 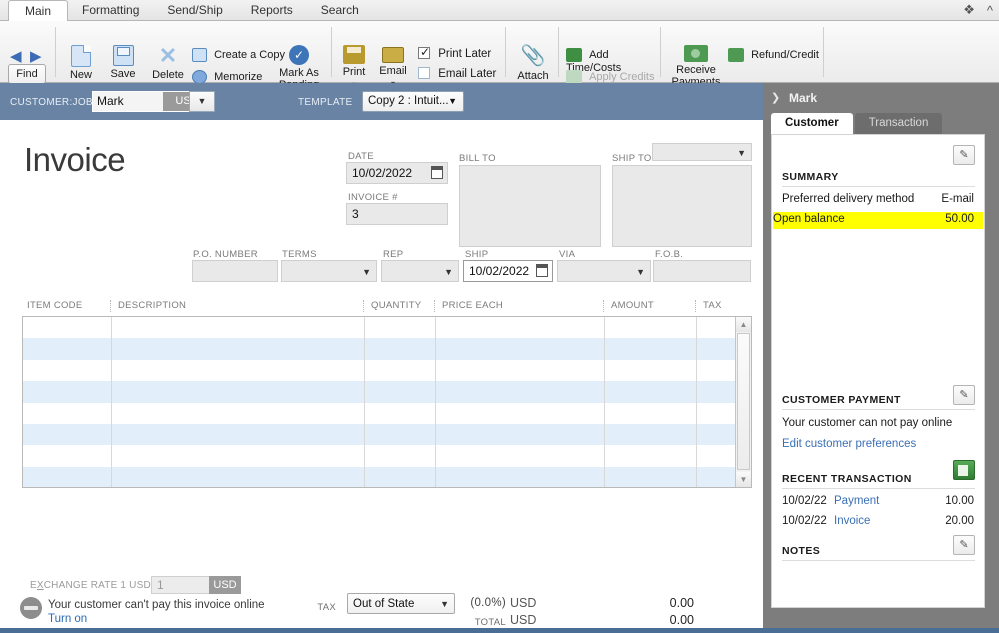 What do you see at coordinates (225, 585) in the screenshot?
I see `exchange-rate-currency: USD` at bounding box center [225, 585].